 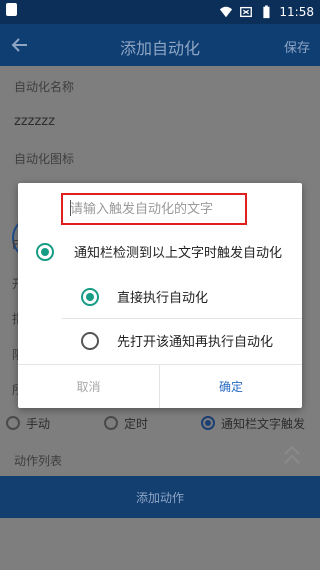 What do you see at coordinates (44, 159) in the screenshot?
I see `icon-label: 自动化图标` at bounding box center [44, 159].